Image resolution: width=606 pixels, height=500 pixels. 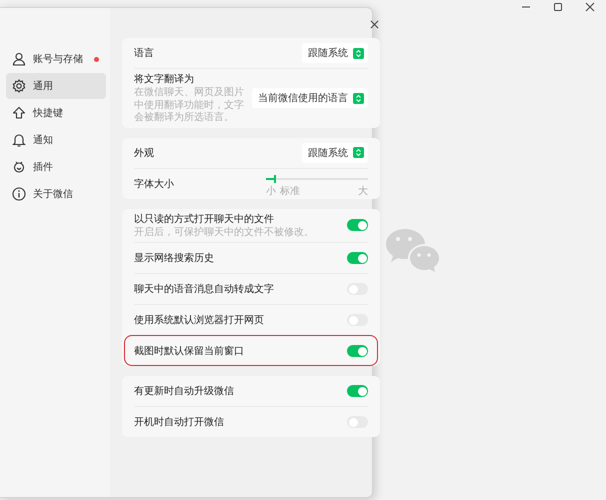 I want to click on setting-label: 语言, so click(x=144, y=53).